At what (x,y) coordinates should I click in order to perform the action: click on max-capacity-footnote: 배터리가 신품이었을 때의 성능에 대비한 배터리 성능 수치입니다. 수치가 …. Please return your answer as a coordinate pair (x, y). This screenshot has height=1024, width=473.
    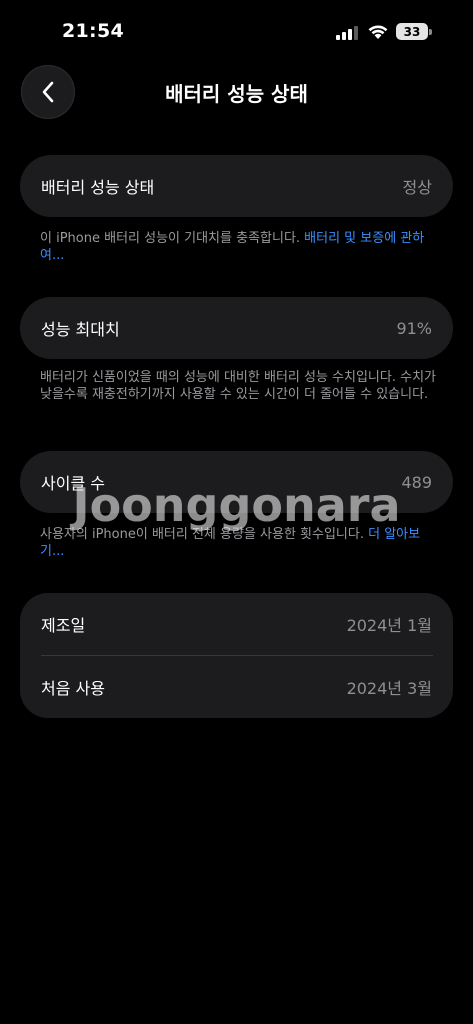
    Looking at the image, I should click on (238, 386).